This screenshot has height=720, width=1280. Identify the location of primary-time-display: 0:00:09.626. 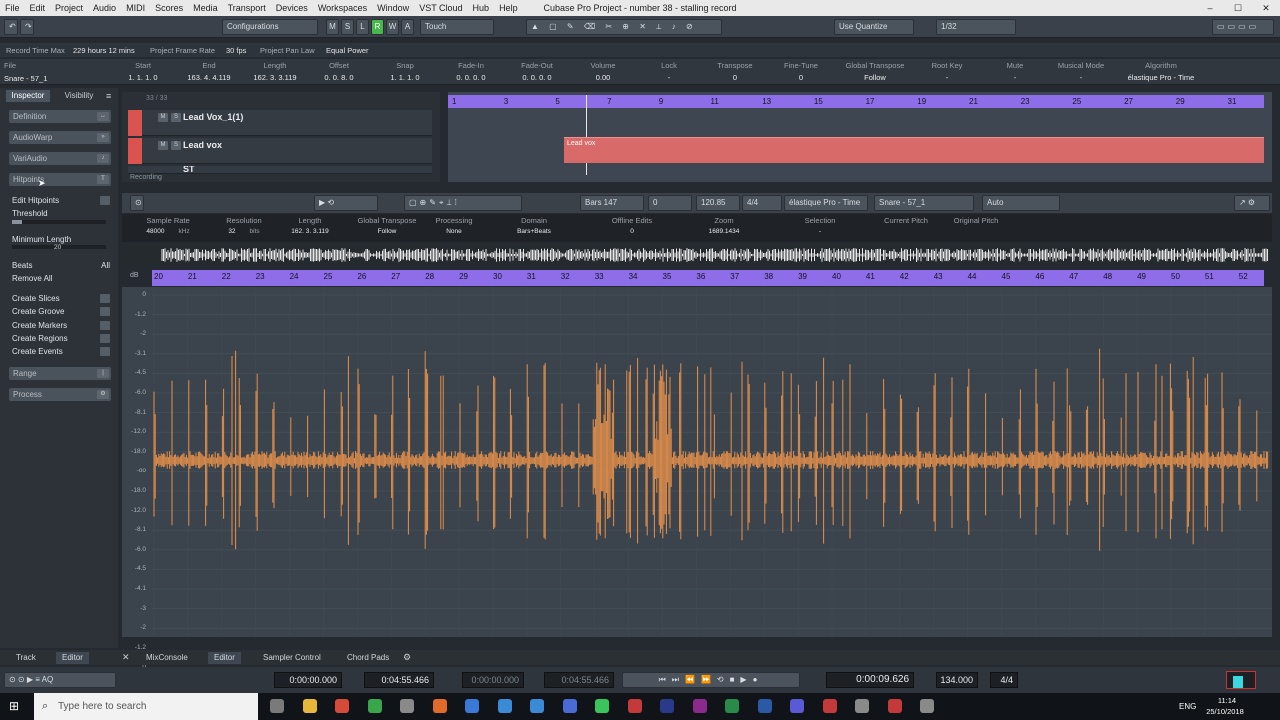
(870, 680).